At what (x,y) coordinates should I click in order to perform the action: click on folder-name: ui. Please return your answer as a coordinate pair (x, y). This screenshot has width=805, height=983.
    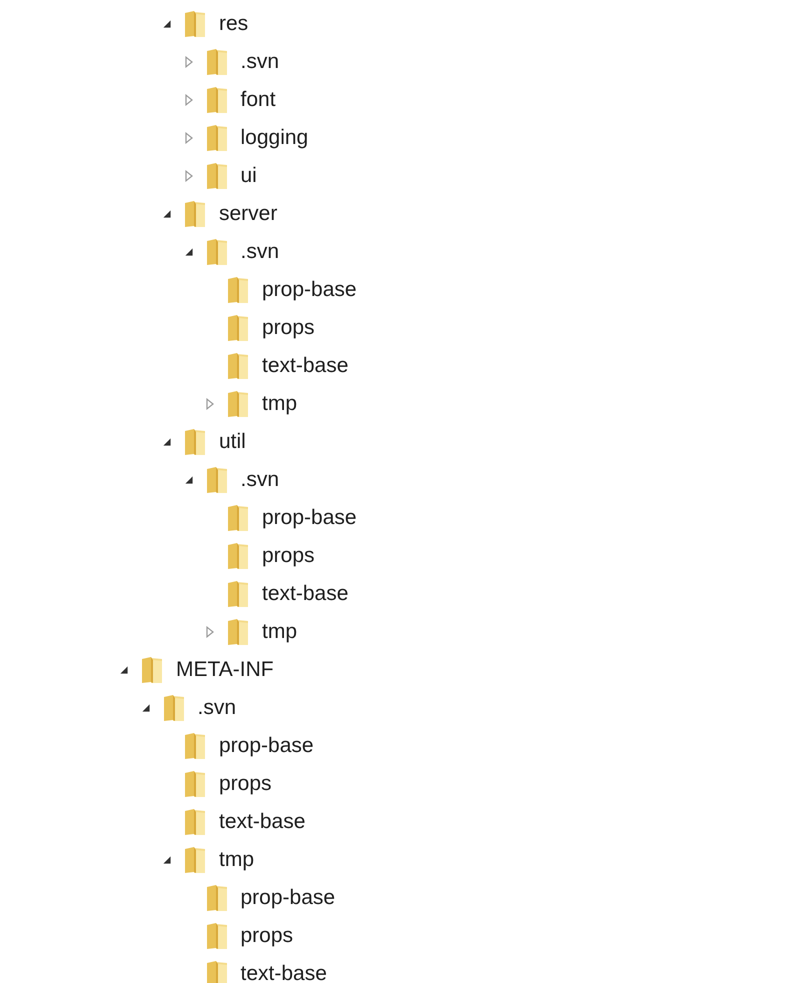
    Looking at the image, I should click on (248, 176).